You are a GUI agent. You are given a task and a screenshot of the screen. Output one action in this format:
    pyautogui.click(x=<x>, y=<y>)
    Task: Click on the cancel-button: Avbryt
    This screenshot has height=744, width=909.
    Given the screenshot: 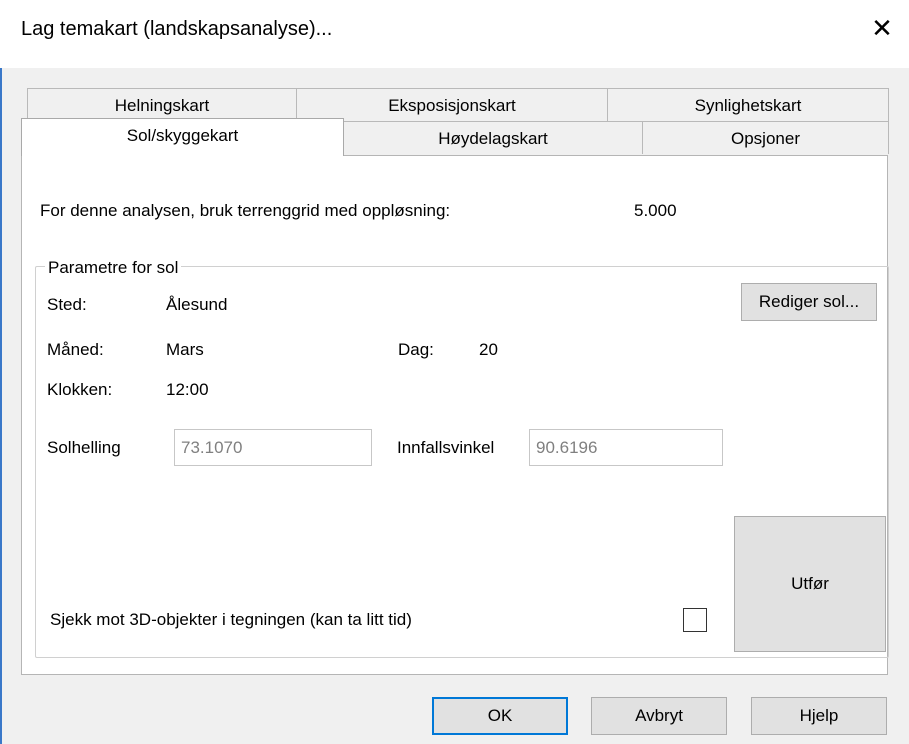 What is the action you would take?
    pyautogui.click(x=659, y=716)
    